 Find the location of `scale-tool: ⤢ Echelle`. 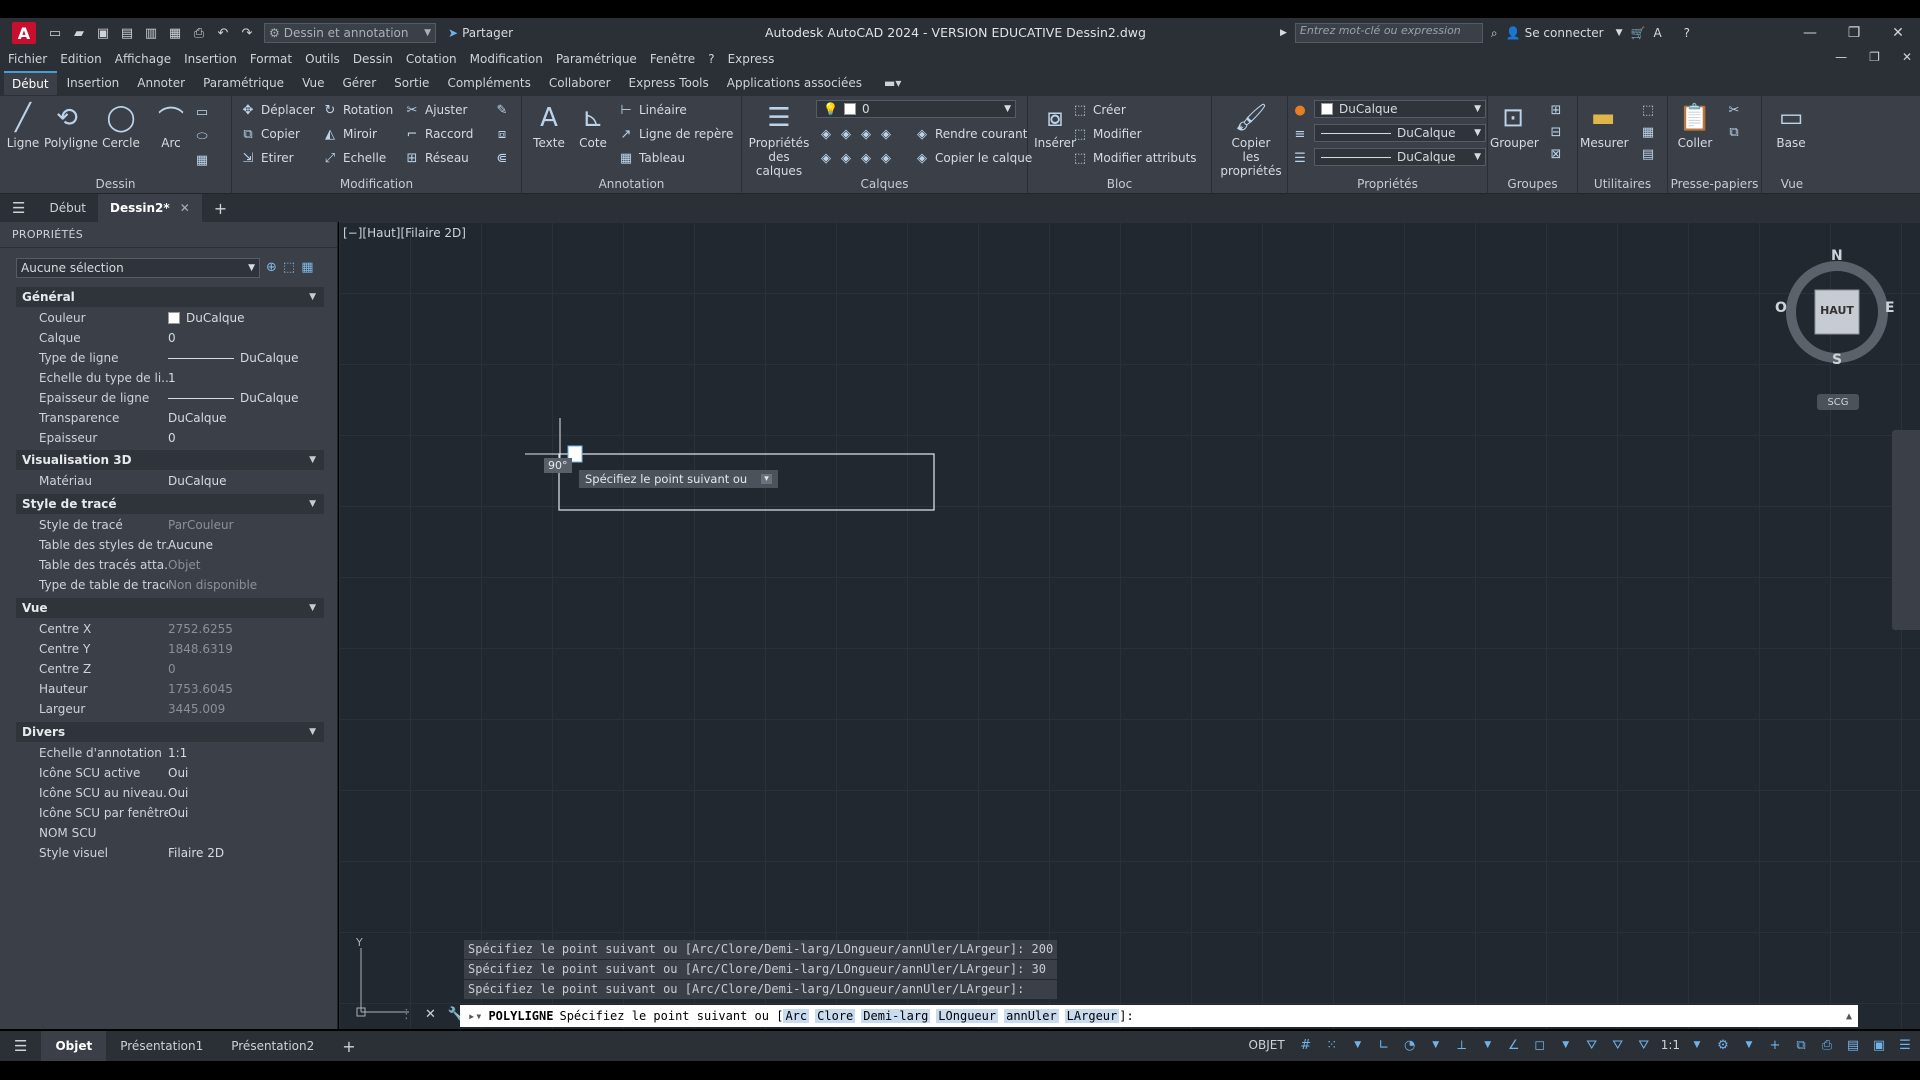

scale-tool: ⤢ Echelle is located at coordinates (354, 158).